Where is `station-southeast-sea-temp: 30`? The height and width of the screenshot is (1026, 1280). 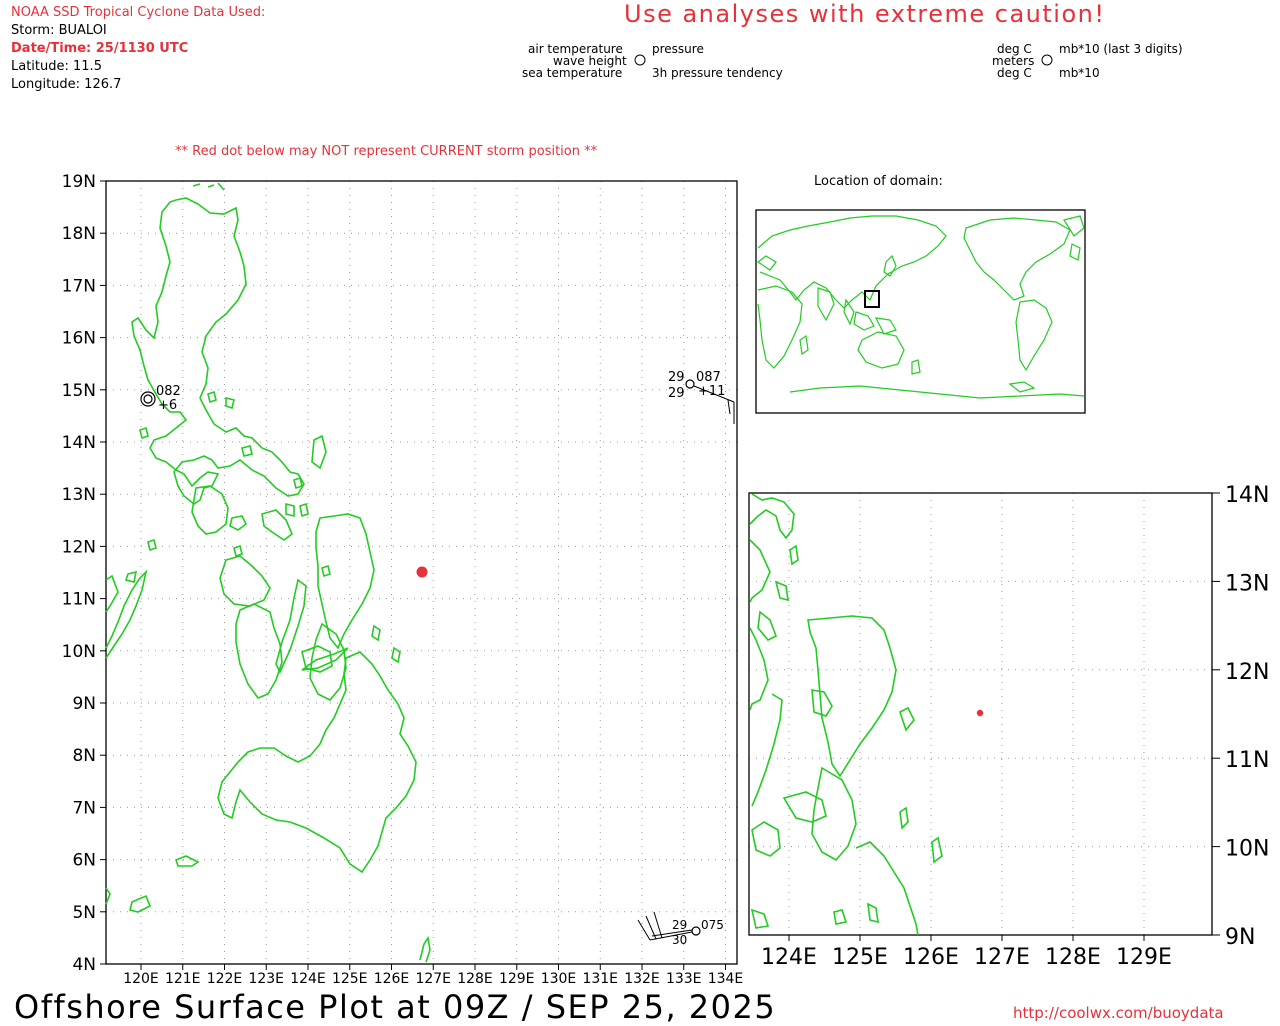 station-southeast-sea-temp: 30 is located at coordinates (679, 940).